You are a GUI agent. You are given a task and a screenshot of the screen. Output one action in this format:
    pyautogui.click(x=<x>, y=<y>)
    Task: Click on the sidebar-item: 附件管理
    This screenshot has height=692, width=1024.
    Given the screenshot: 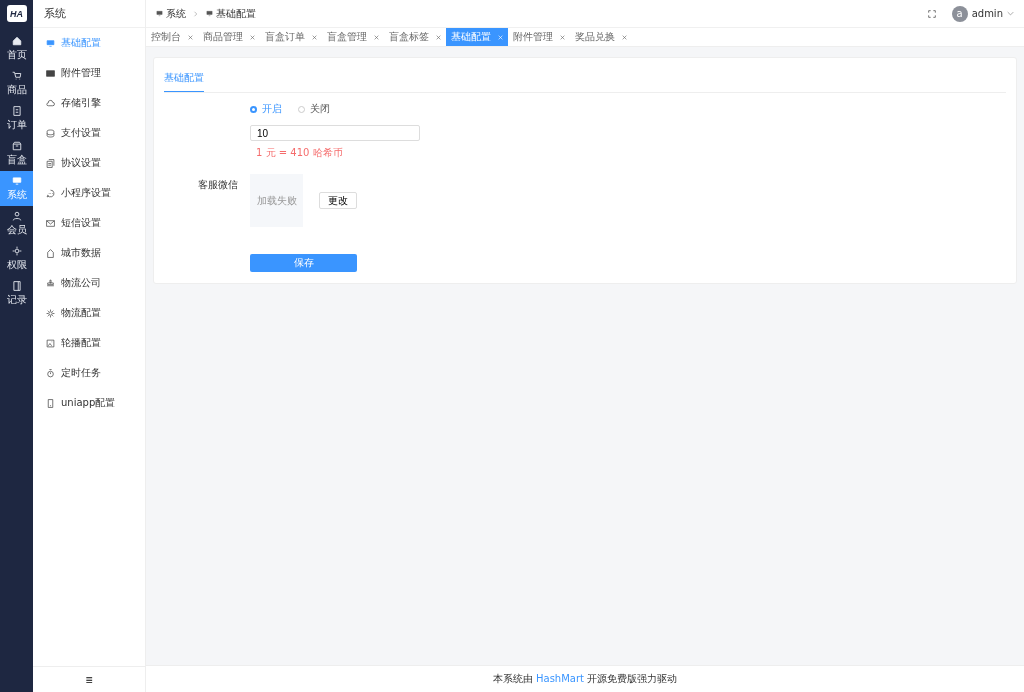 What is the action you would take?
    pyautogui.click(x=89, y=73)
    